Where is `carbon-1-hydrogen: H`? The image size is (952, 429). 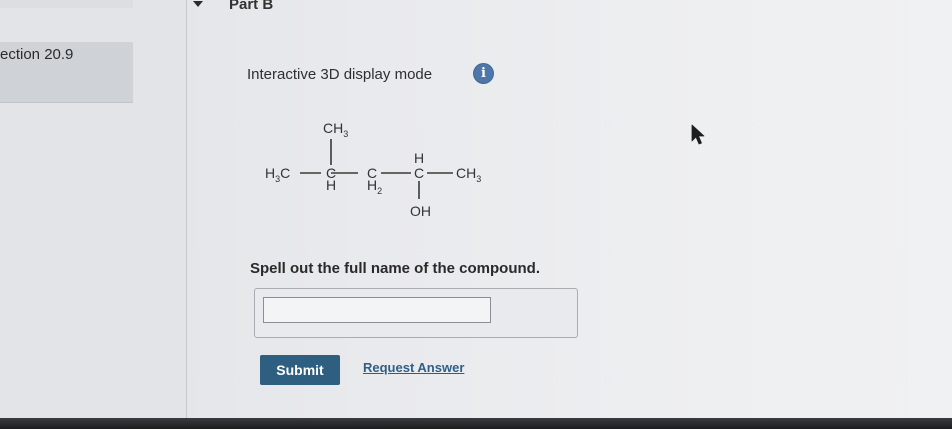 carbon-1-hydrogen: H is located at coordinates (331, 185).